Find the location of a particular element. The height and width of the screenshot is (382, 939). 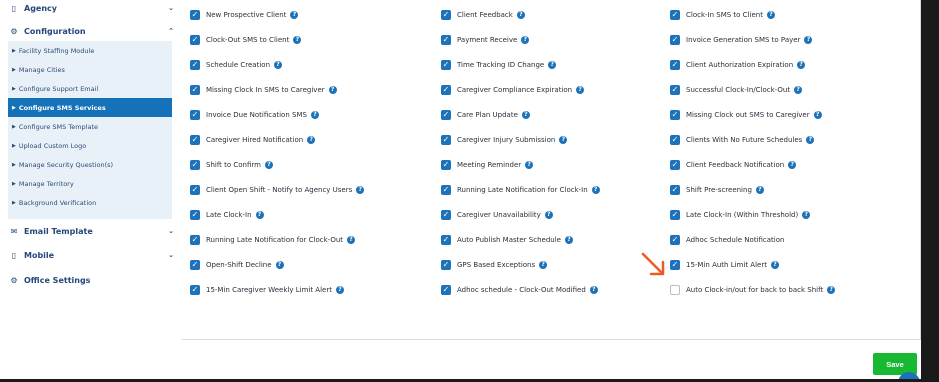

sidebar-section-configuration: ⚙ Configuration ⌃ is located at coordinates (94, 31).